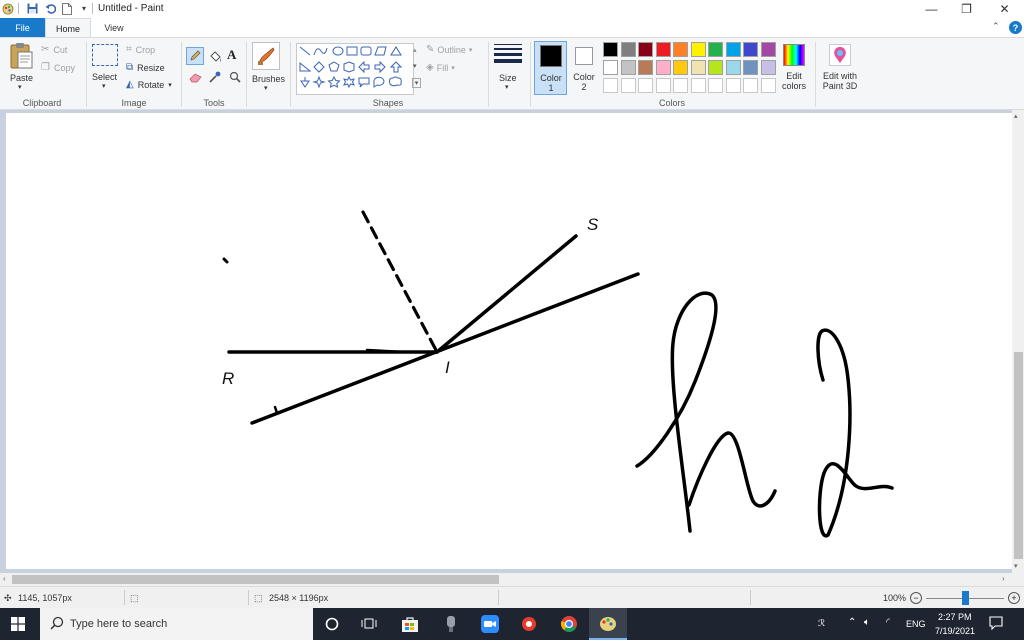 Image resolution: width=1024 pixels, height=640 pixels. Describe the element at coordinates (955, 631) in the screenshot. I see `clock-date: 7/19/2021` at that location.